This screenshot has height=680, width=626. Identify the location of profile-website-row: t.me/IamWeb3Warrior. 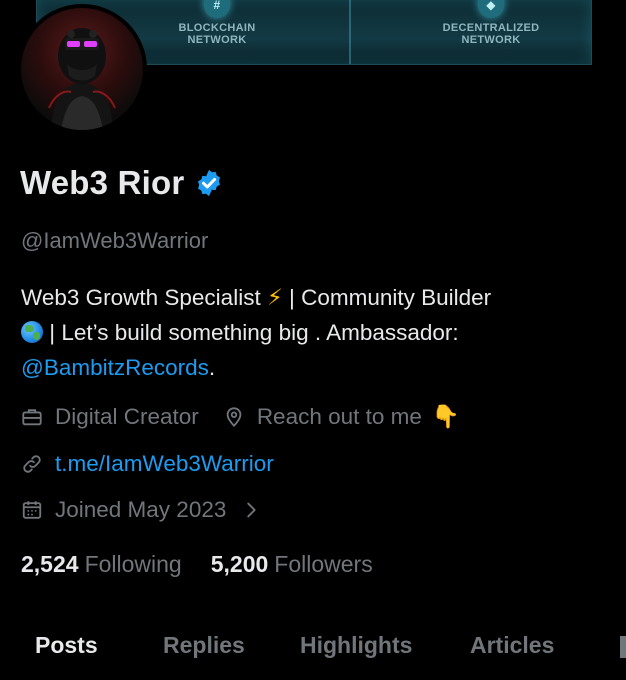
(147, 464).